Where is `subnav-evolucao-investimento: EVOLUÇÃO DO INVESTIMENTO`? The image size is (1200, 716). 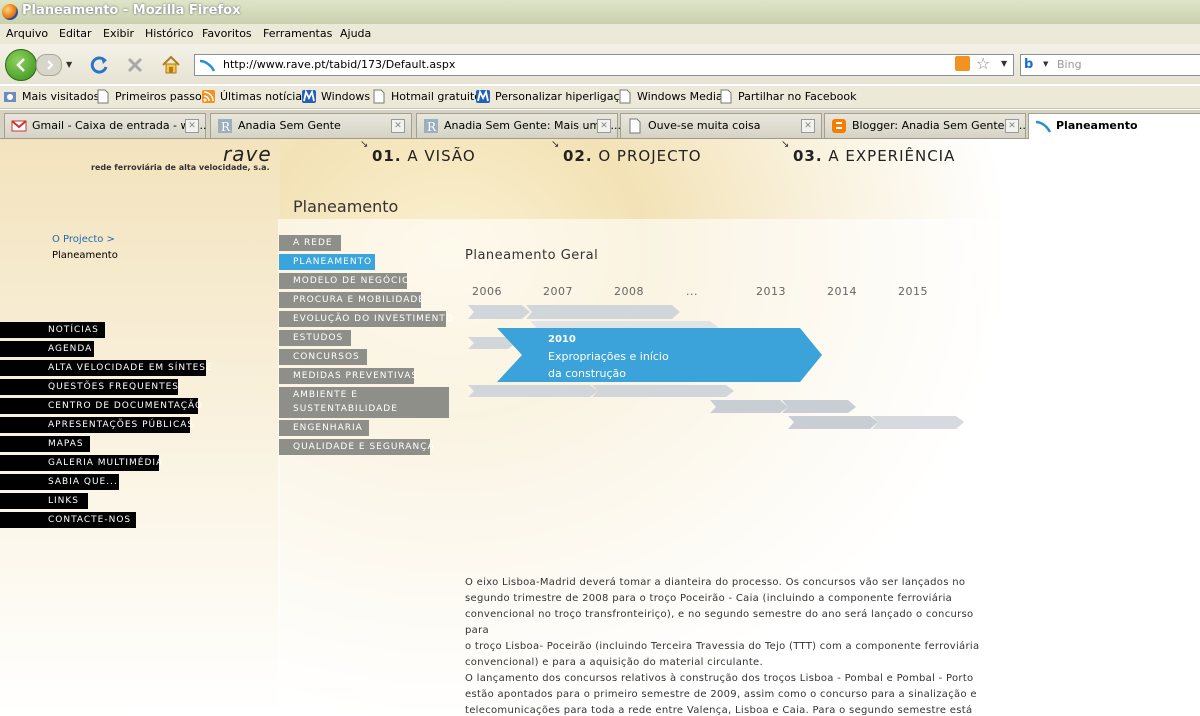
subnav-evolucao-investimento: EVOLUÇÃO DO INVESTIMENTO is located at coordinates (366, 319).